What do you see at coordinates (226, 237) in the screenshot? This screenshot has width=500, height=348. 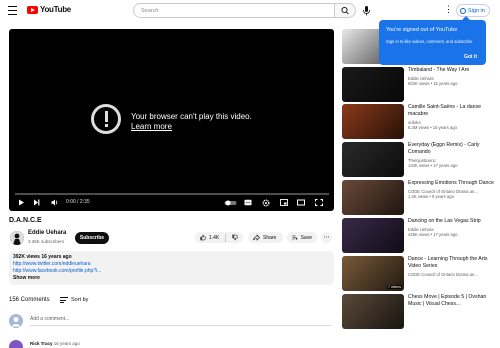 I see `like-divider` at bounding box center [226, 237].